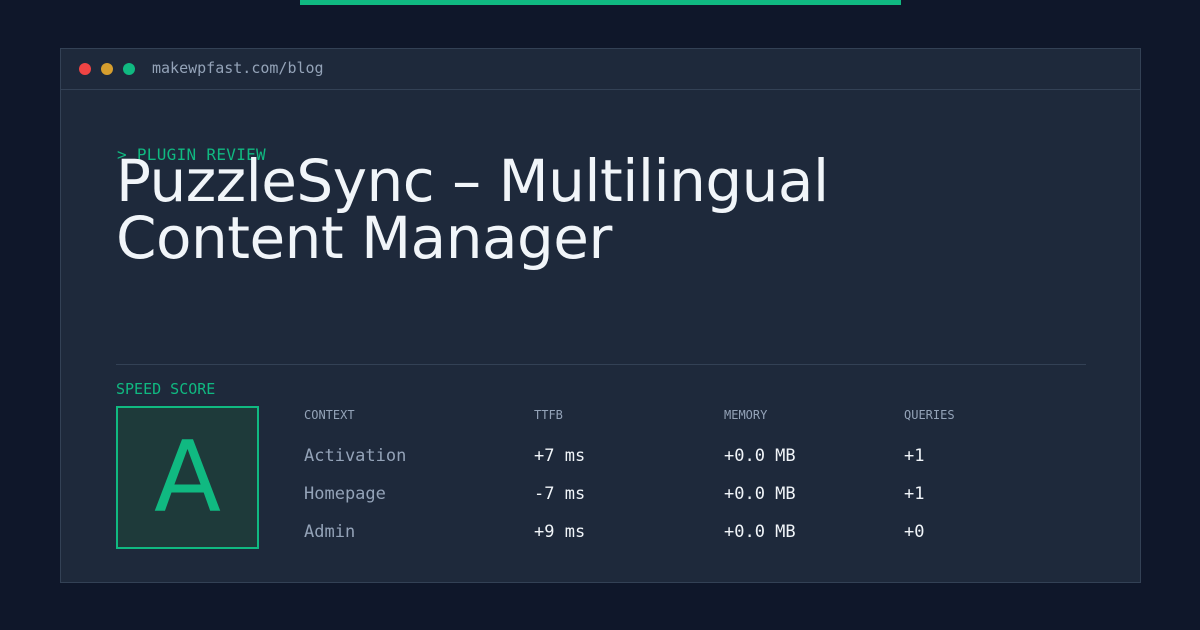  Describe the element at coordinates (238, 68) in the screenshot. I see `url-text: makewpfast.com/blog` at that location.